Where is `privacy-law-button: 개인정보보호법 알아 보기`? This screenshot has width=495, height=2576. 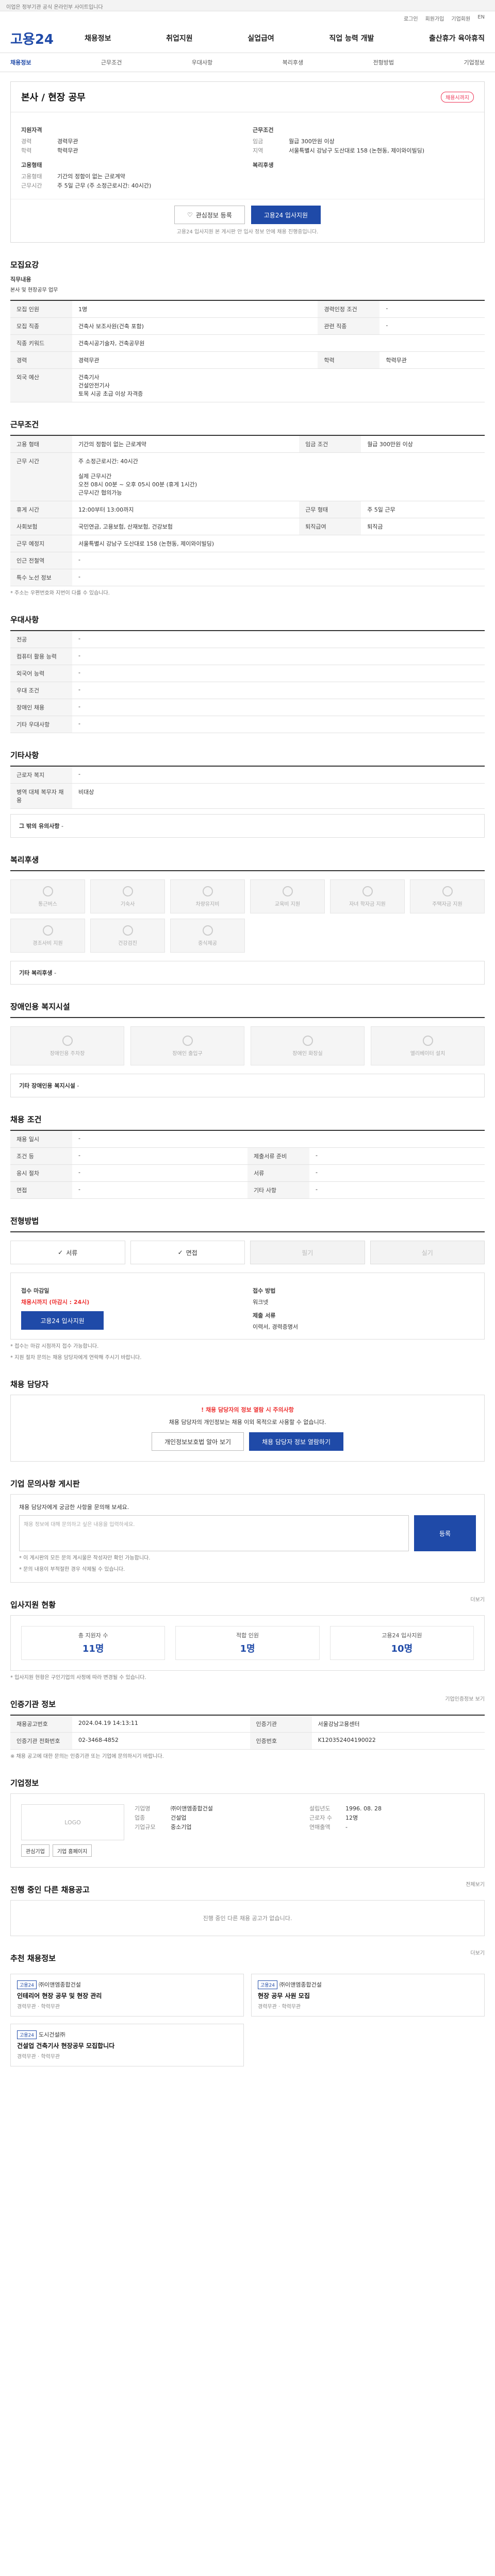 privacy-law-button: 개인정보보호법 알아 보기 is located at coordinates (198, 1441).